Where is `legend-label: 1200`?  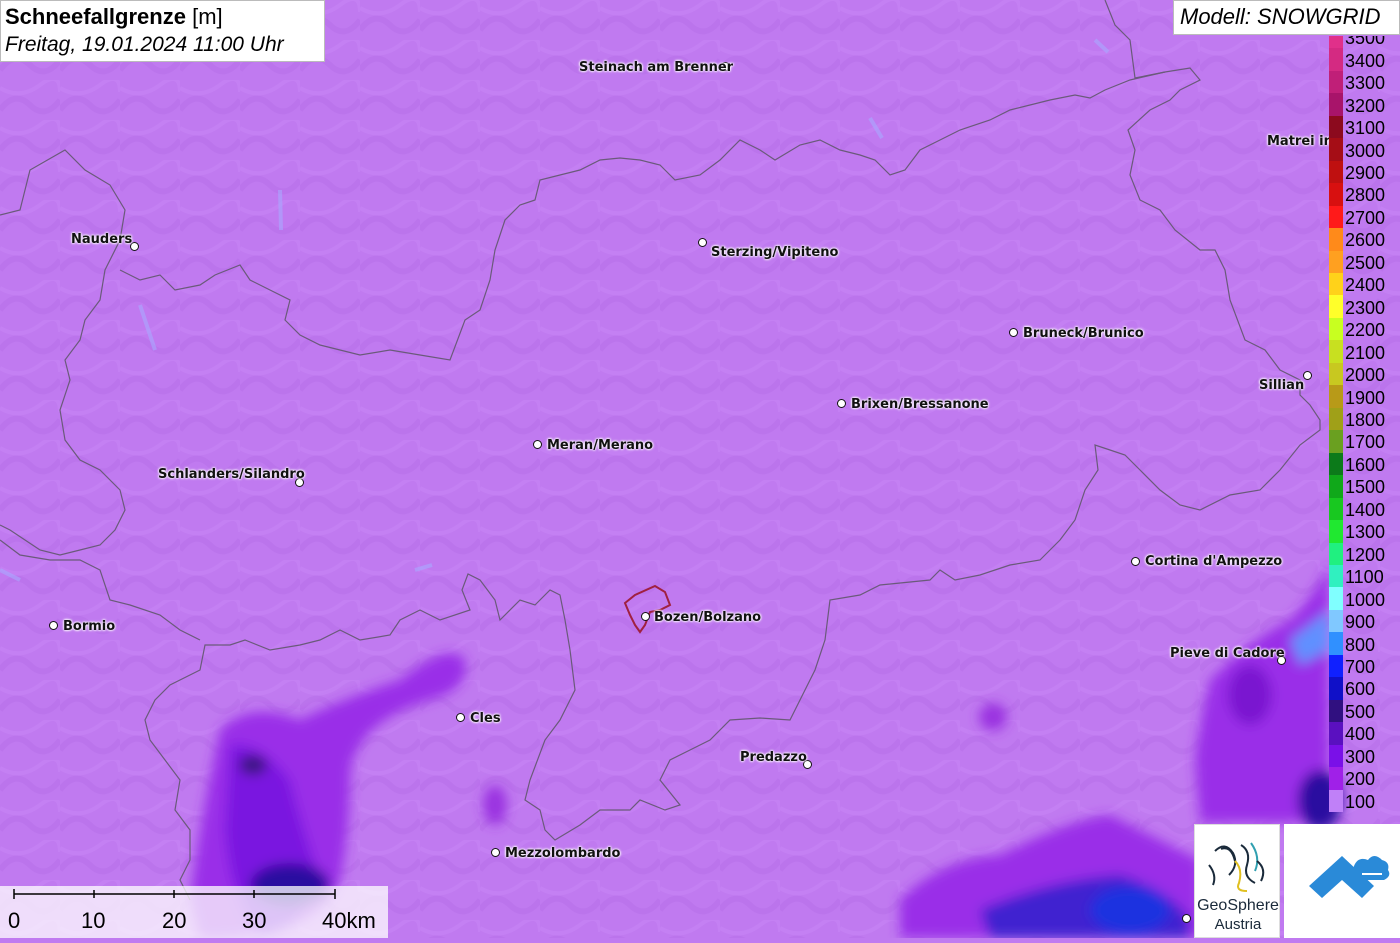 legend-label: 1200 is located at coordinates (1365, 554).